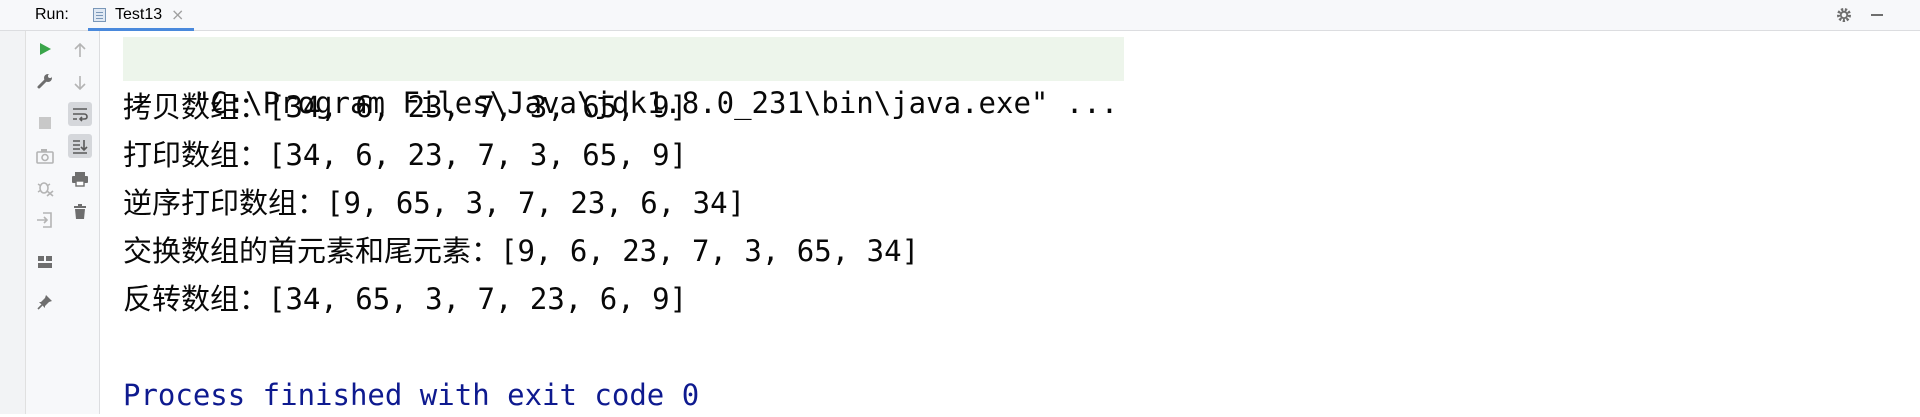 This screenshot has width=1920, height=417. Describe the element at coordinates (45, 302) in the screenshot. I see `pin-icon` at that location.